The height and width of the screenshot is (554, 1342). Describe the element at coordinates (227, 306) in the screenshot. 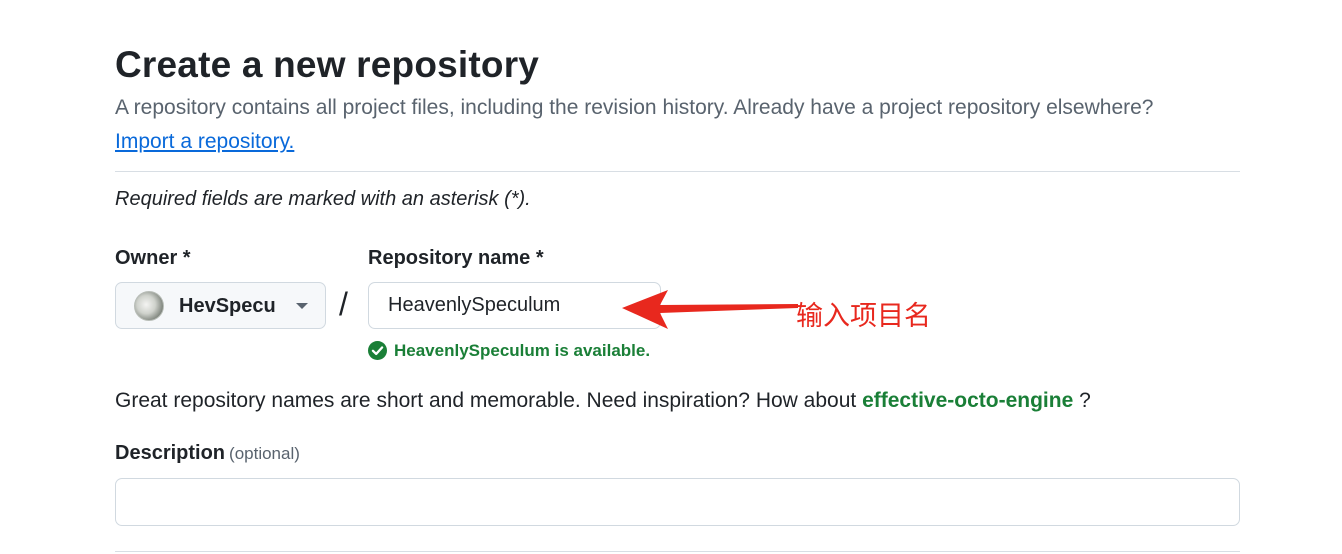

I see `owner-name: HevSpecu` at that location.